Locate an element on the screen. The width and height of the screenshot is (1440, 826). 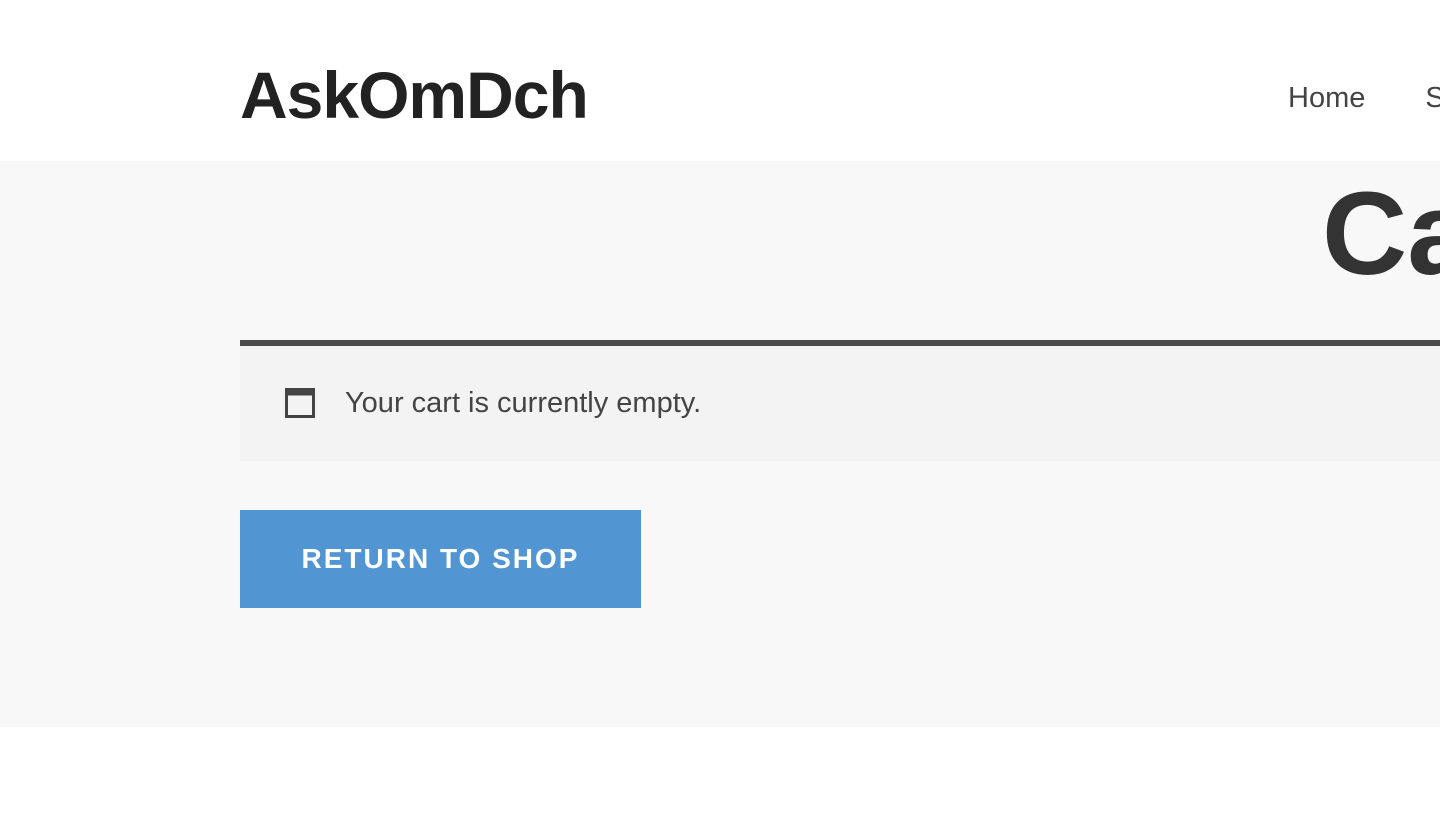
page-title: Ca is located at coordinates (1381, 234).